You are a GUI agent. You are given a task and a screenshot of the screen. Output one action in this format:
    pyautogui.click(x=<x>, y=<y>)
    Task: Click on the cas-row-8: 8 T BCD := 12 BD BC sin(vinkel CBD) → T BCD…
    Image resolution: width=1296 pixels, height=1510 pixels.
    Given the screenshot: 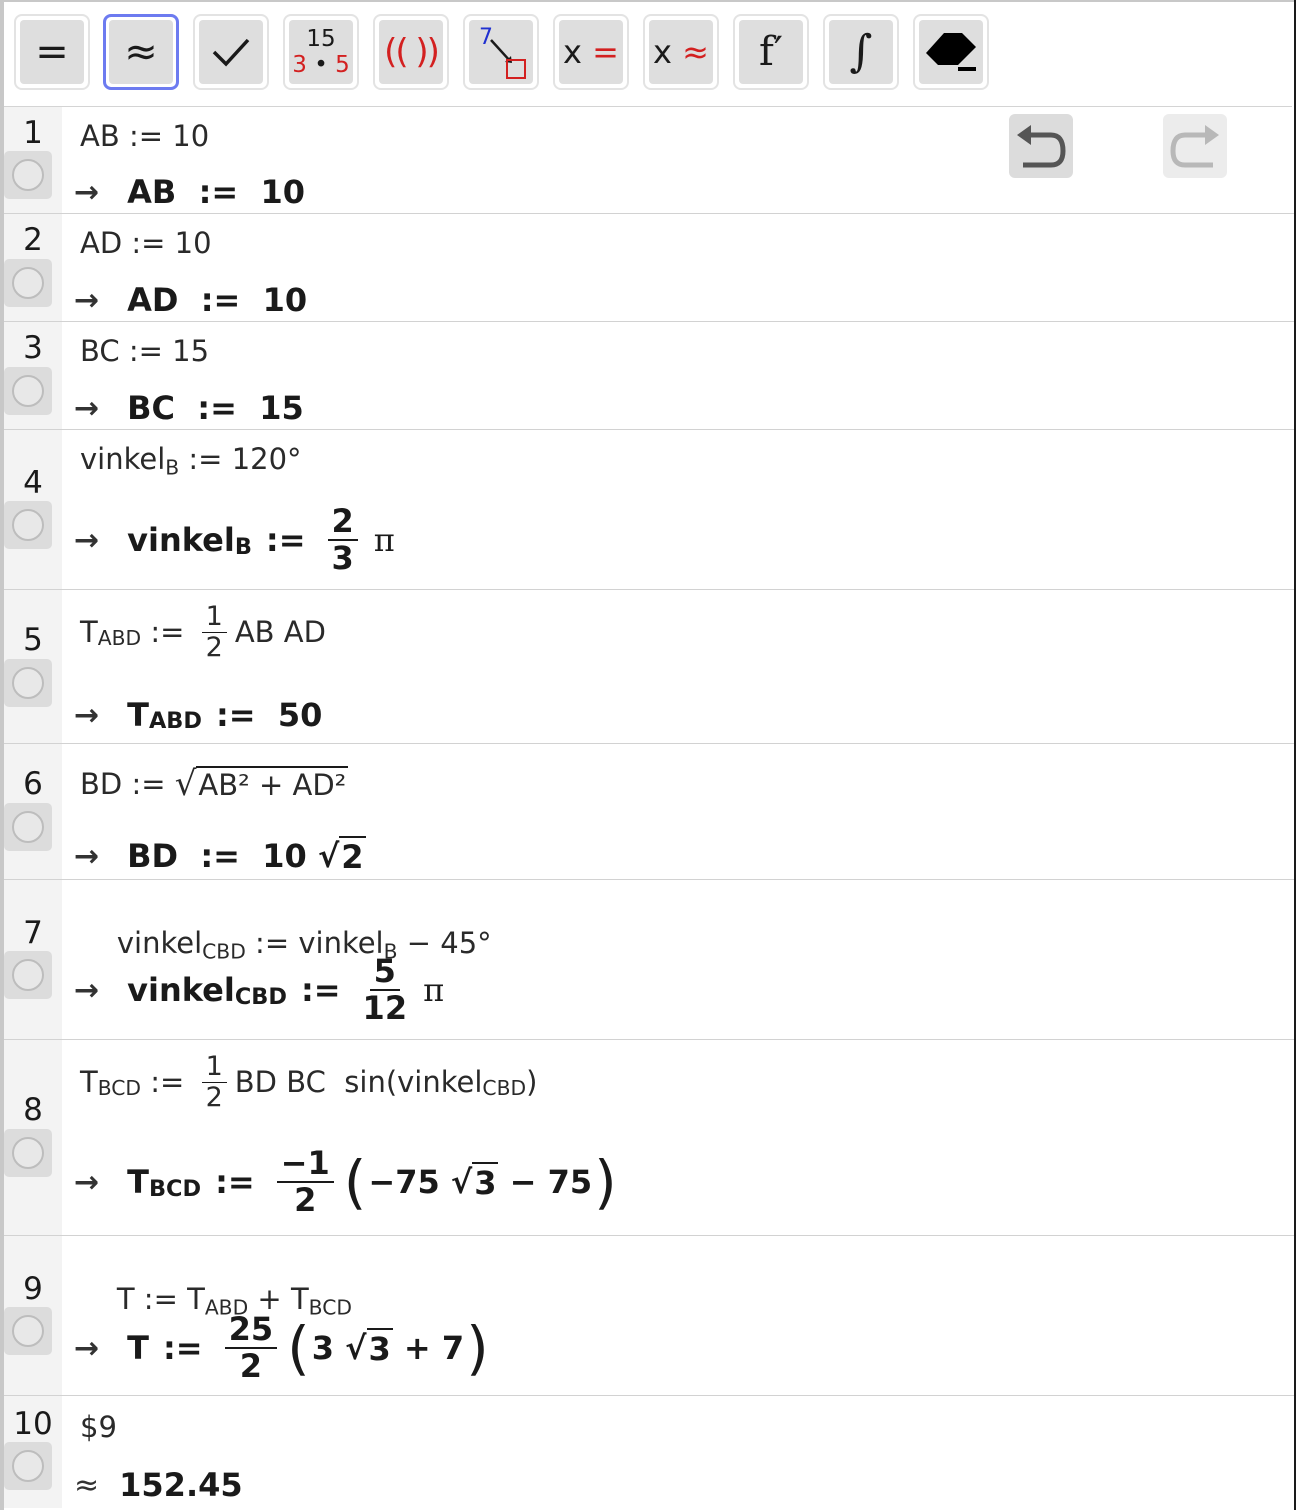 What is the action you would take?
    pyautogui.click(x=649, y=1138)
    